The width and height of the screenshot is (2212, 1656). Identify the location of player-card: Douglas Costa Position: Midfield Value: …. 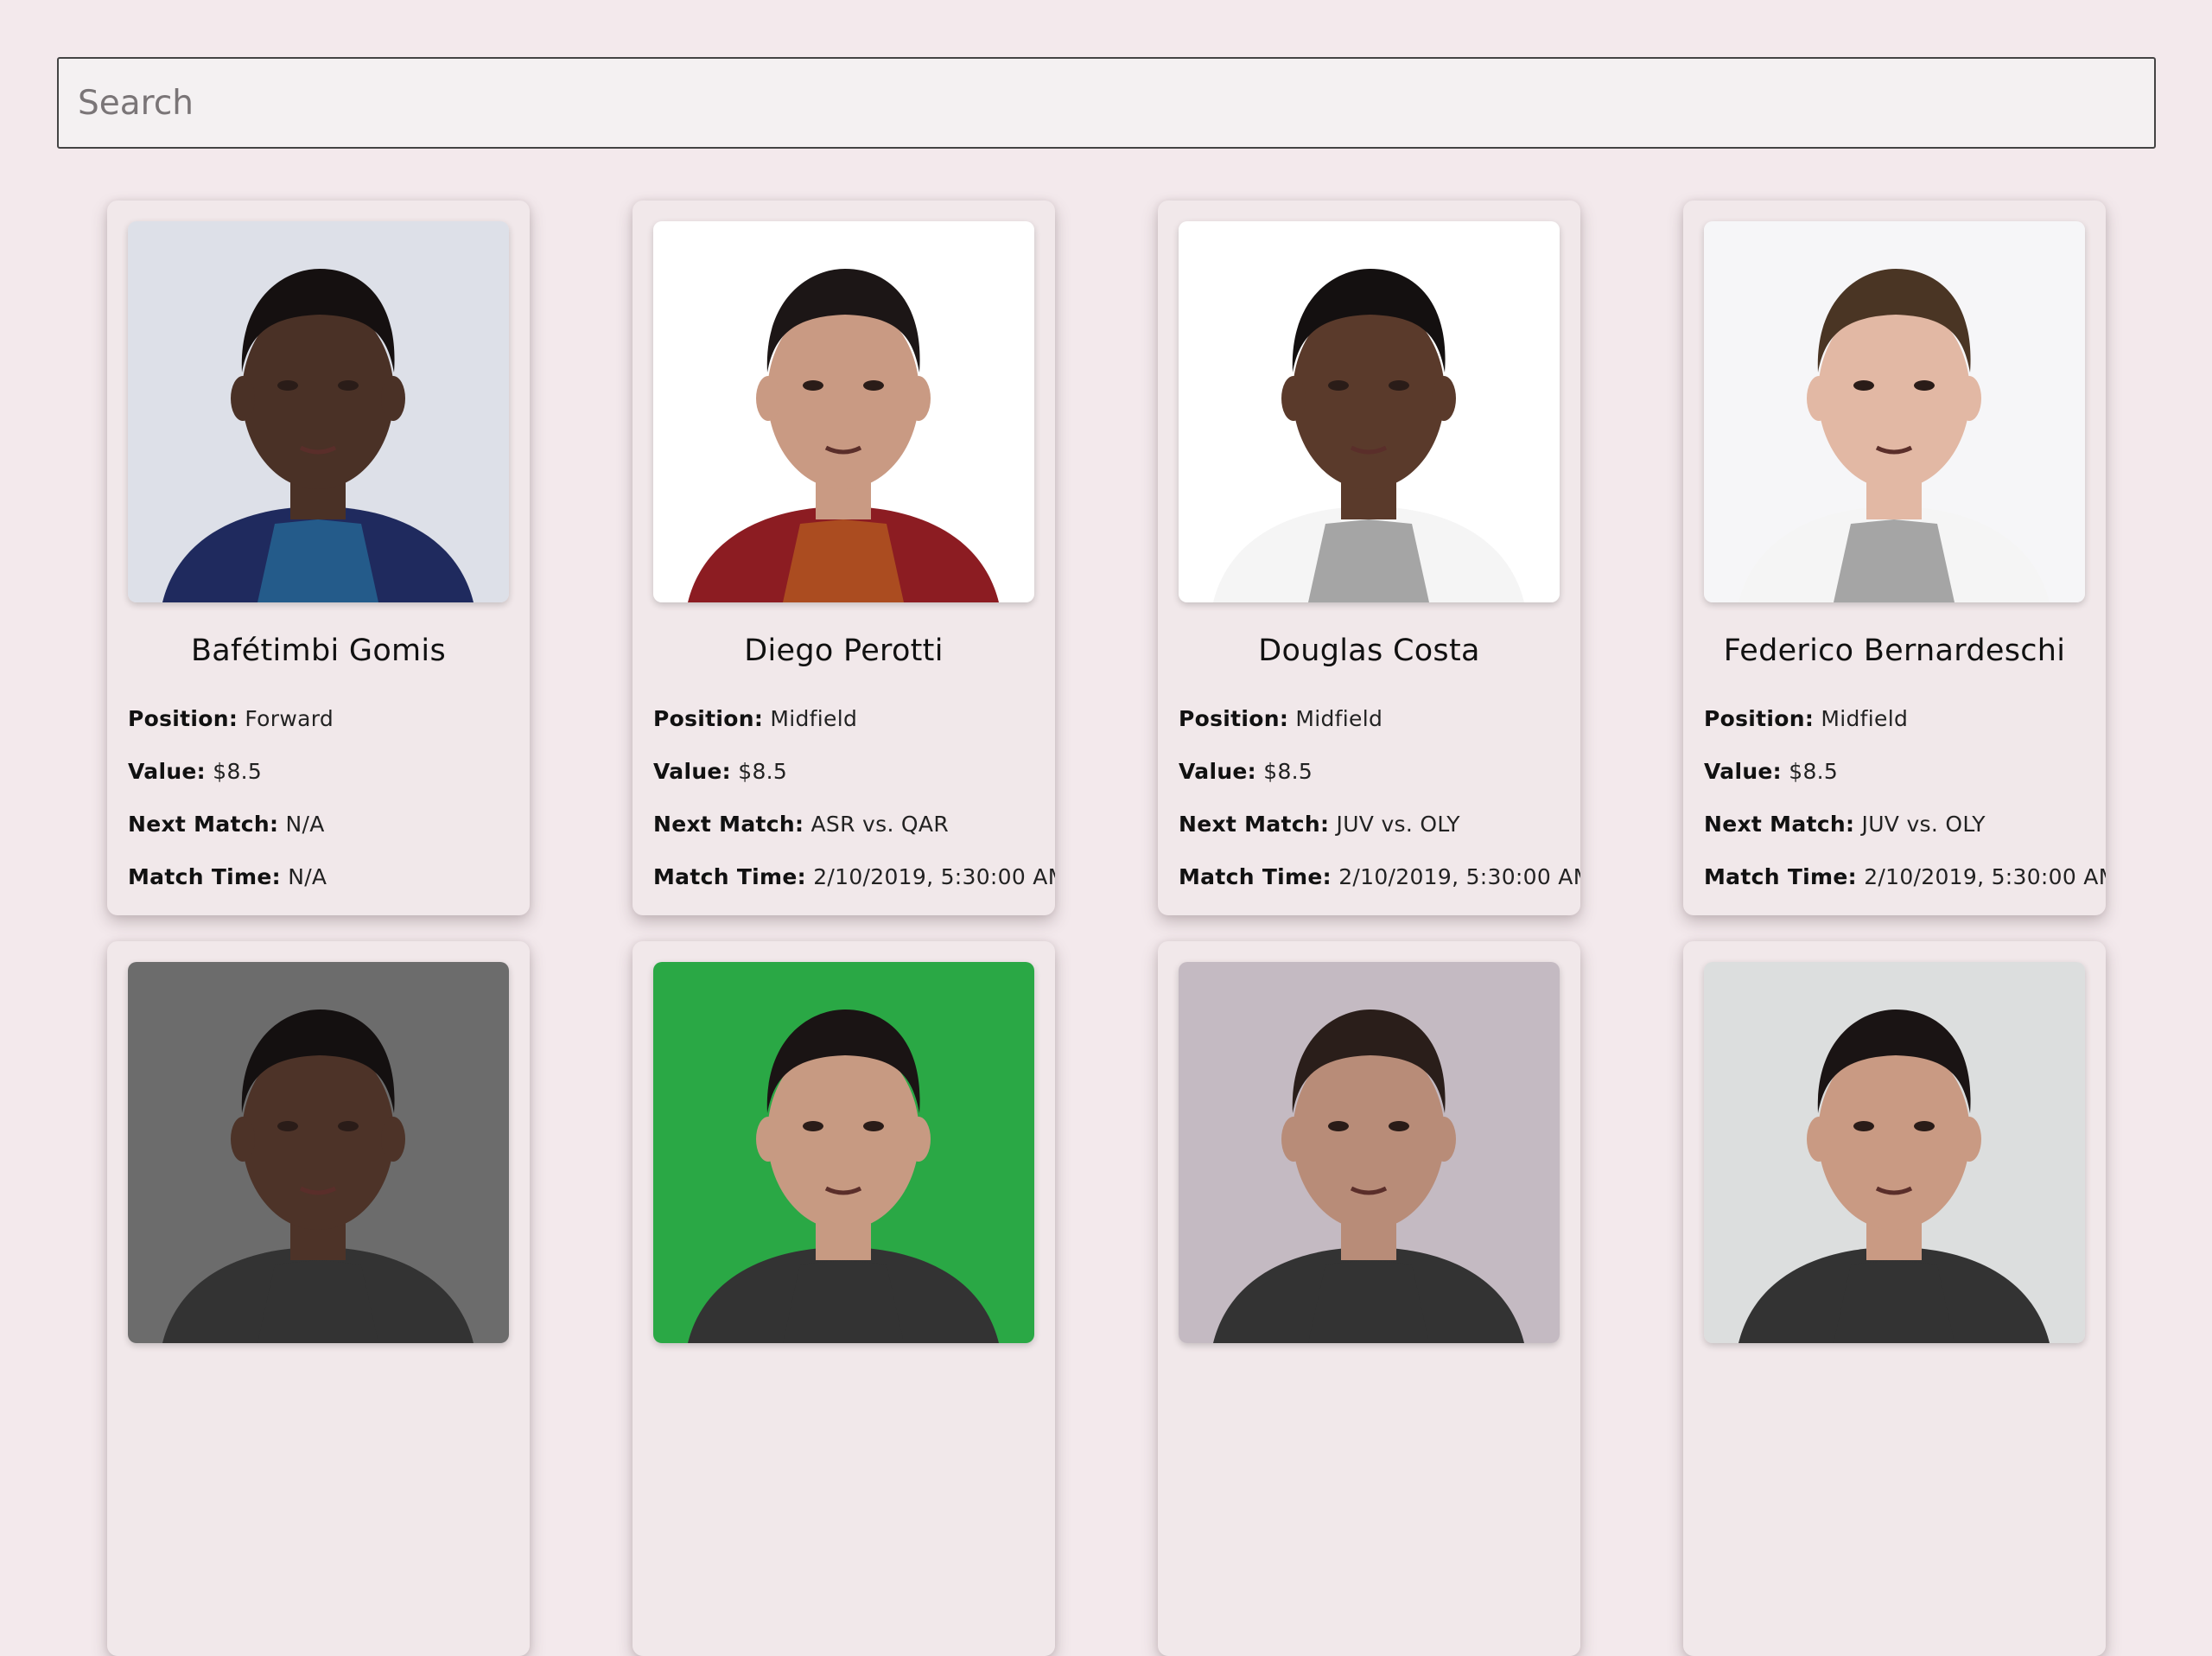
(1369, 558).